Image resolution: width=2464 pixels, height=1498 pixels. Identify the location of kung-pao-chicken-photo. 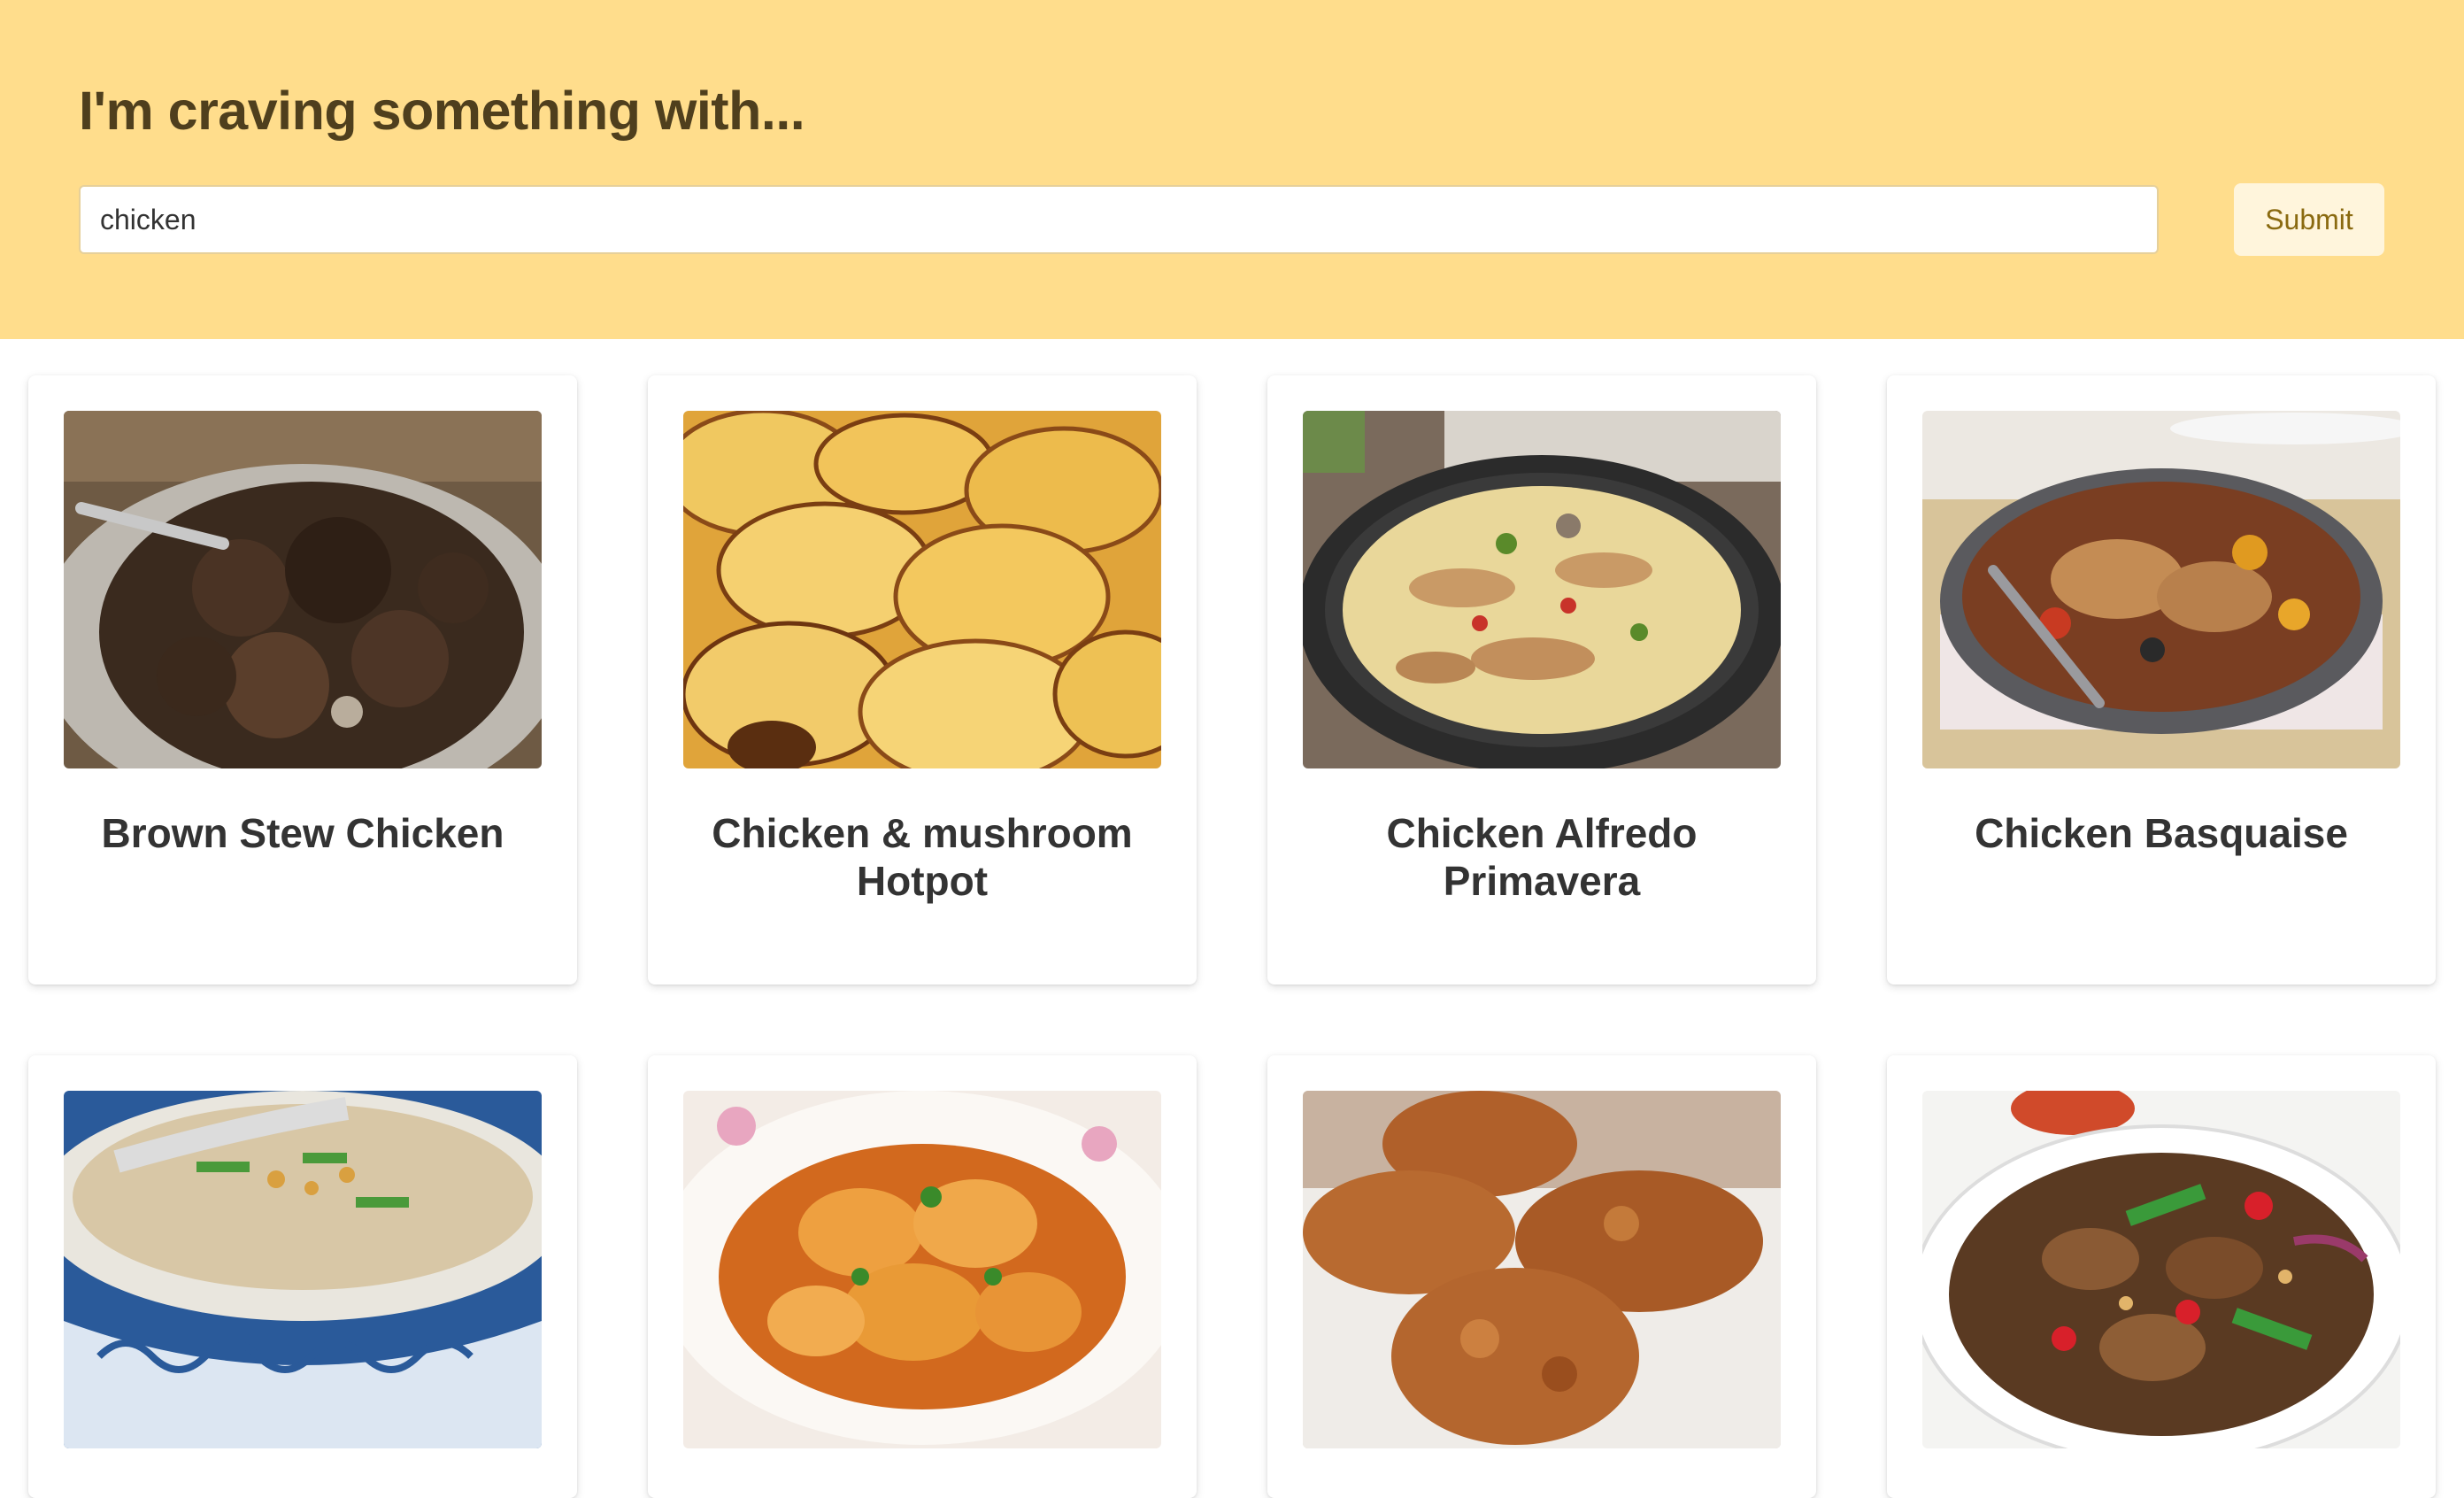
(2161, 1269).